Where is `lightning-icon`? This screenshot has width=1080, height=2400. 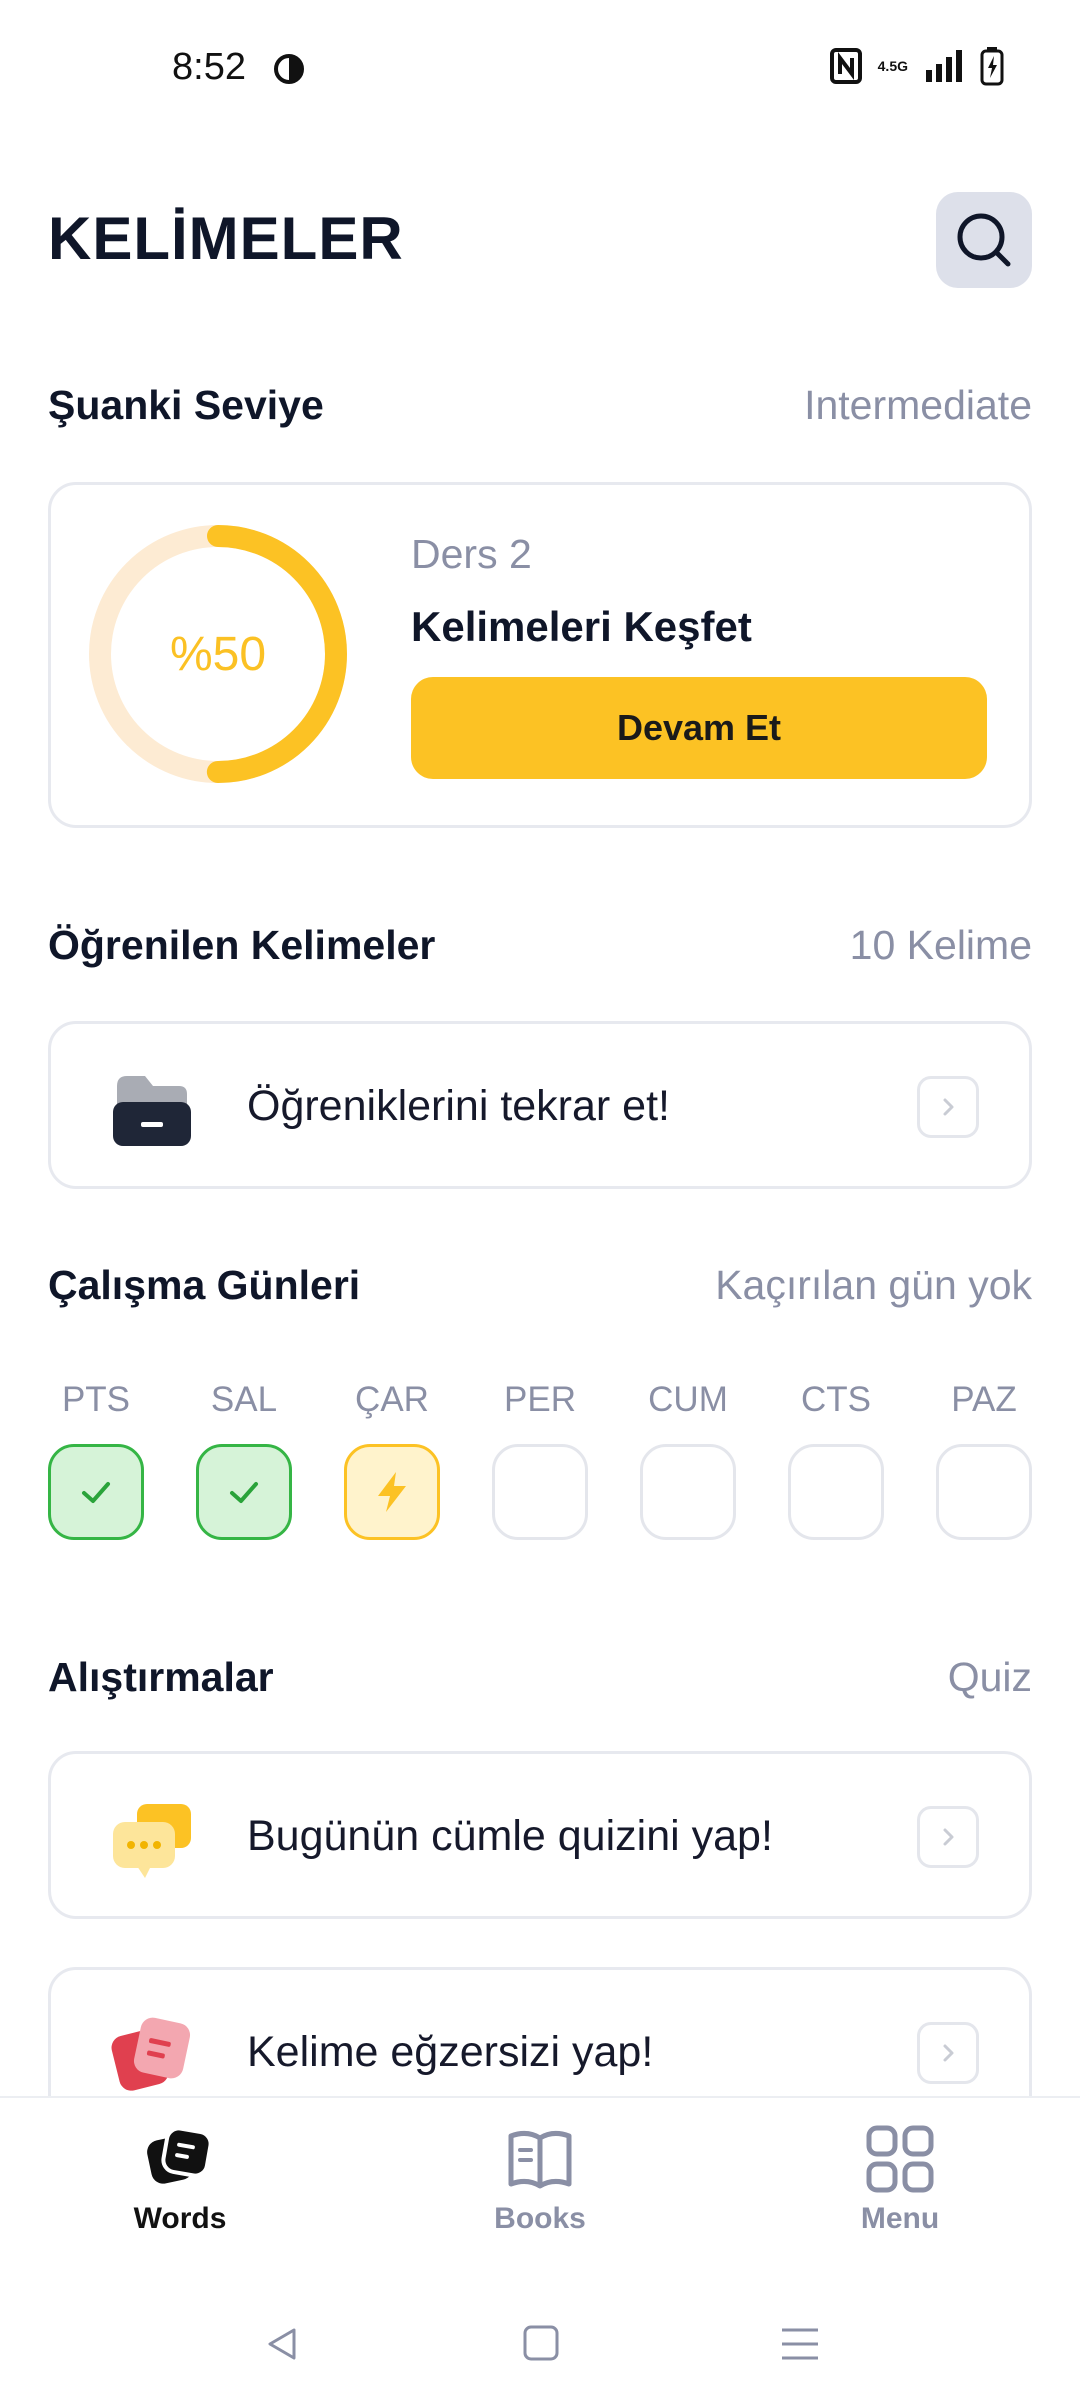
lightning-icon is located at coordinates (392, 1492).